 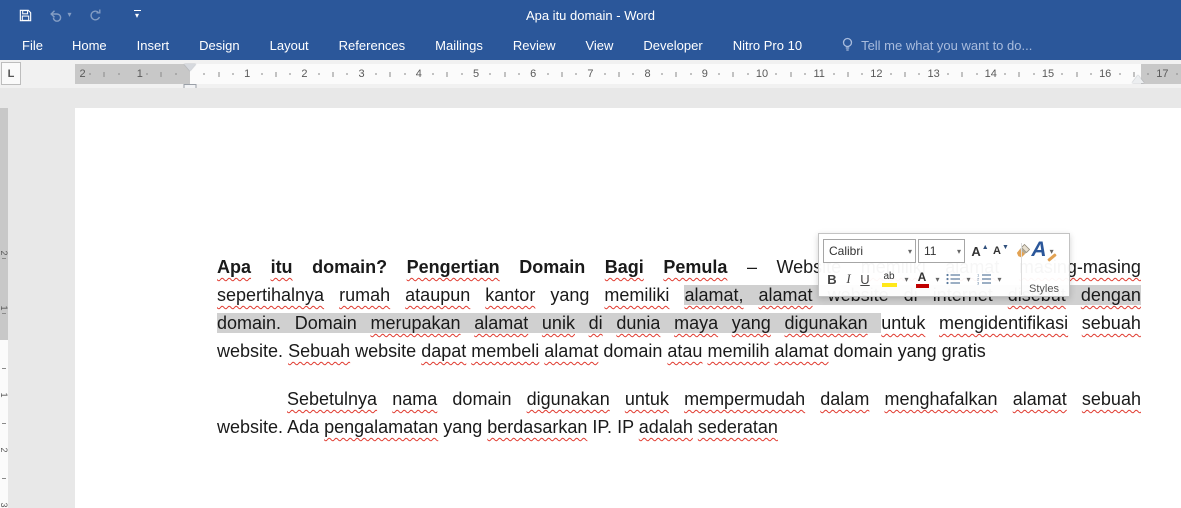 I want to click on tab-file: File, so click(x=32, y=45).